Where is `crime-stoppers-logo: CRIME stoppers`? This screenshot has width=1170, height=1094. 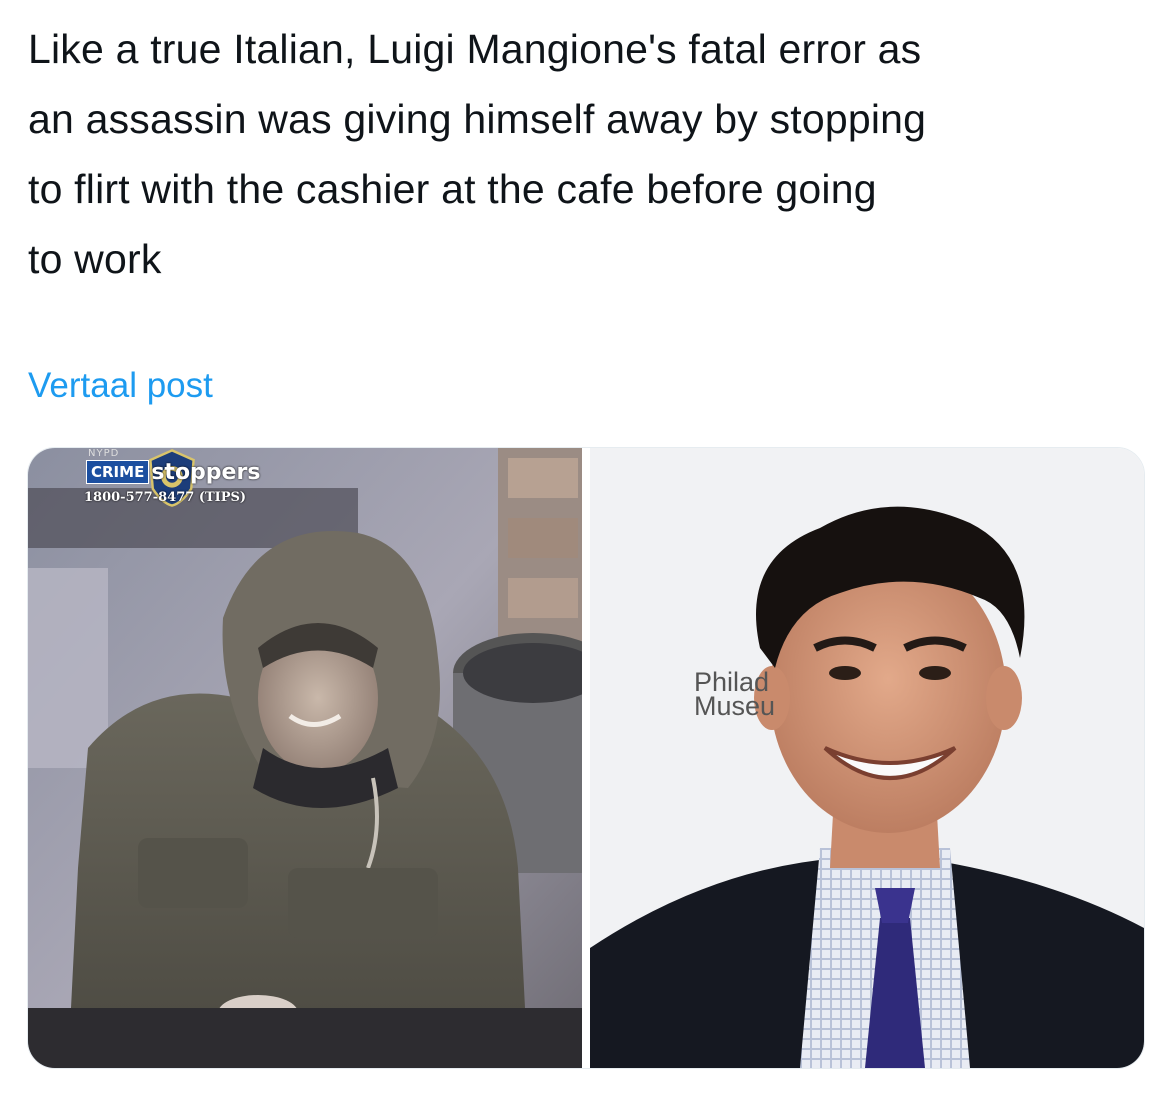
crime-stoppers-logo: CRIME stoppers is located at coordinates (173, 472).